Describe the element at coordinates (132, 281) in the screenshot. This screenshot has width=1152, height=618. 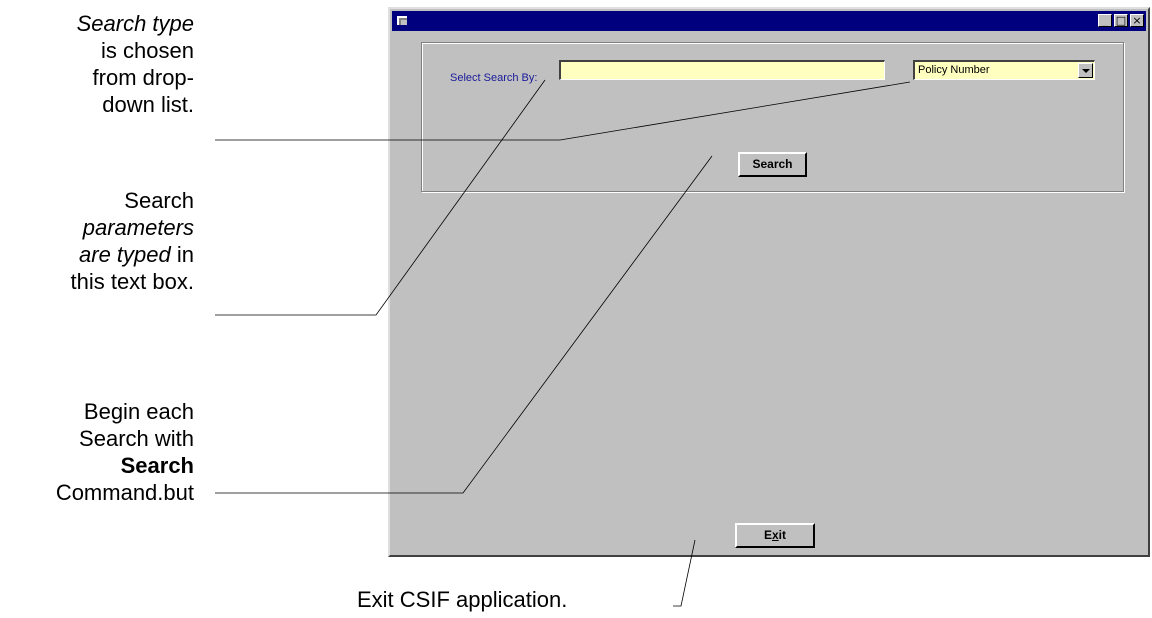
I see `annotation-line: this text box.` at that location.